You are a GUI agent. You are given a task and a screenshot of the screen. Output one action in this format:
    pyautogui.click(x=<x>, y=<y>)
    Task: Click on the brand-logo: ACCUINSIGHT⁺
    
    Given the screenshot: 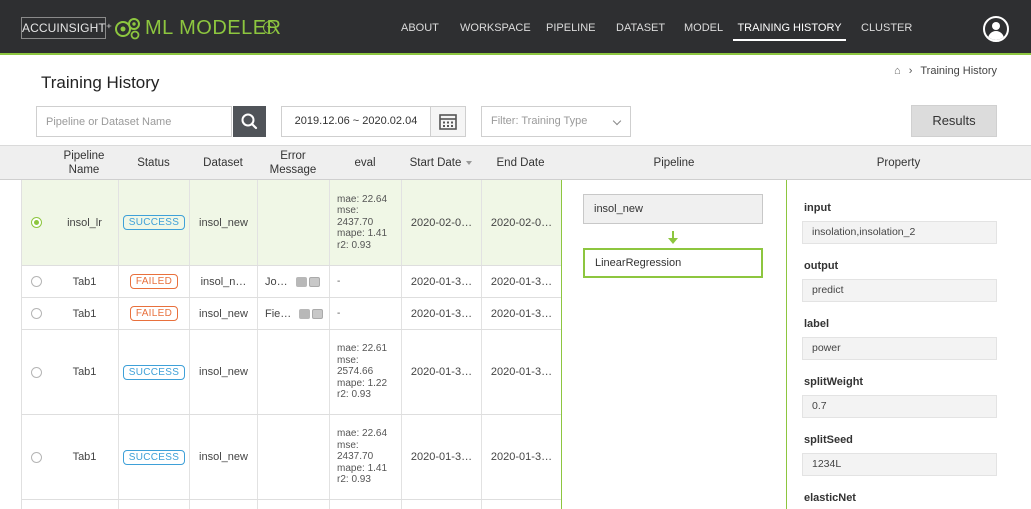 What is the action you would take?
    pyautogui.click(x=66, y=28)
    